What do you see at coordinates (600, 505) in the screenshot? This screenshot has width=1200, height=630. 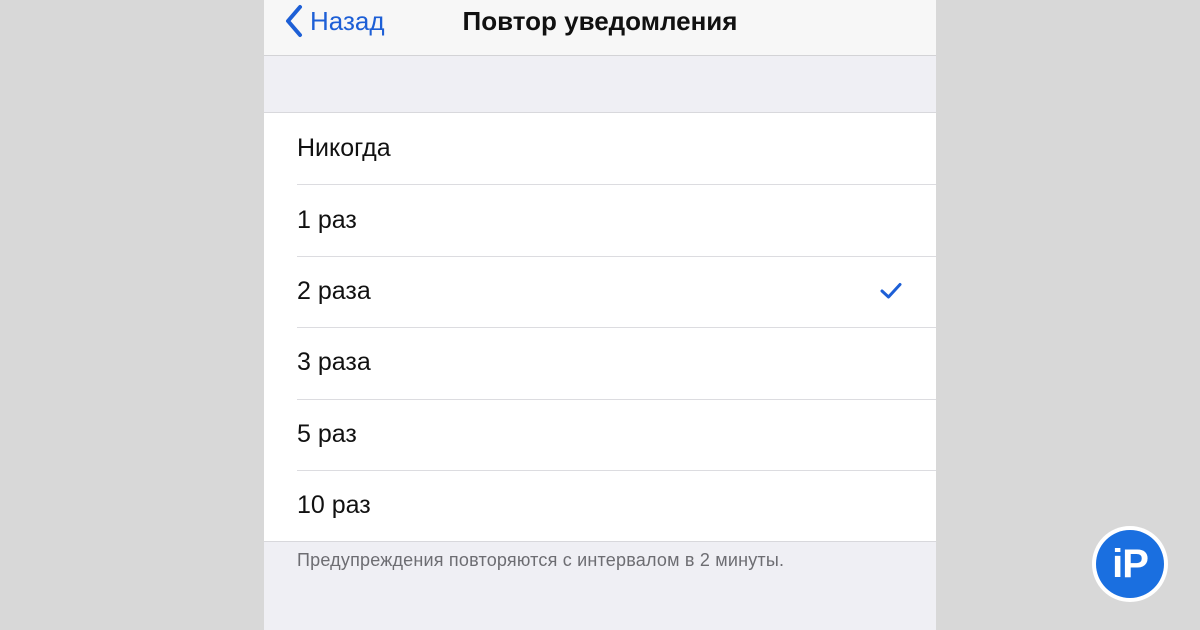 I see `option-10-times: 10 раз` at bounding box center [600, 505].